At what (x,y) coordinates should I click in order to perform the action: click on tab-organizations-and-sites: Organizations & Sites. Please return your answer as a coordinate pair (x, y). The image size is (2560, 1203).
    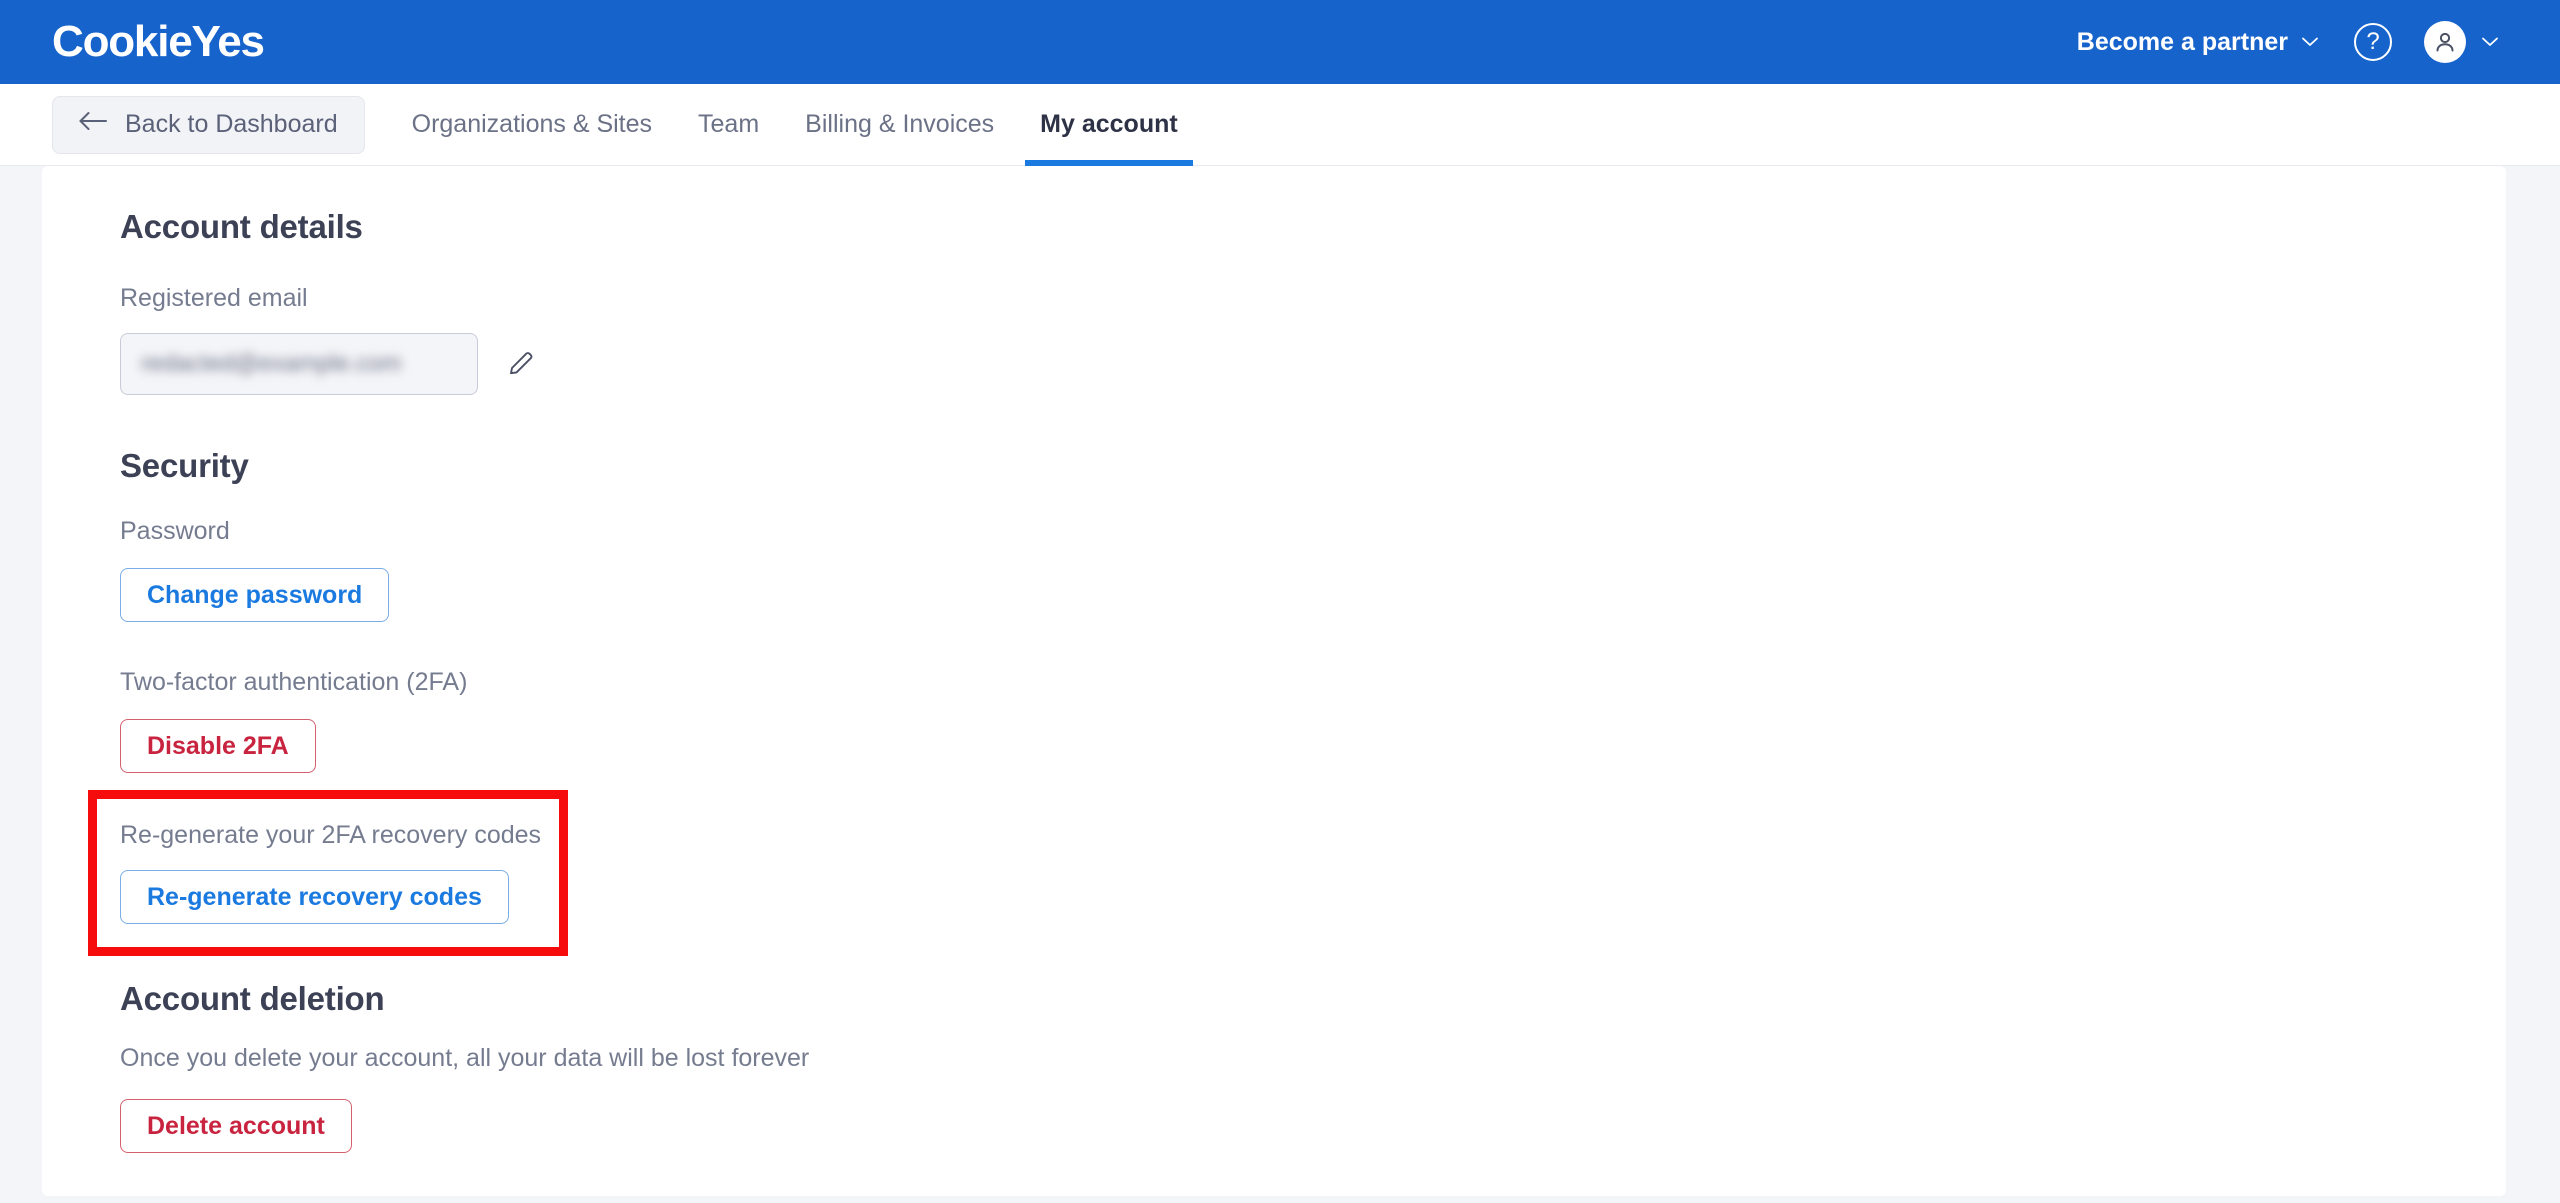
    Looking at the image, I should click on (532, 125).